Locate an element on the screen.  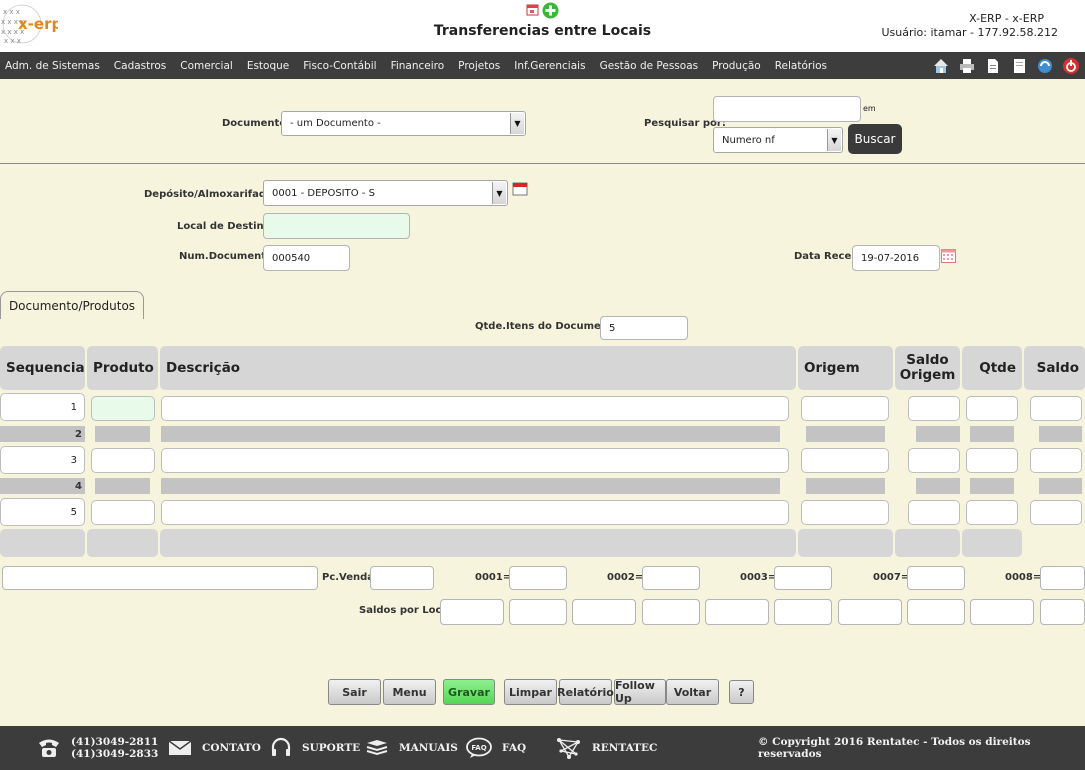
home-icon is located at coordinates (941, 66).